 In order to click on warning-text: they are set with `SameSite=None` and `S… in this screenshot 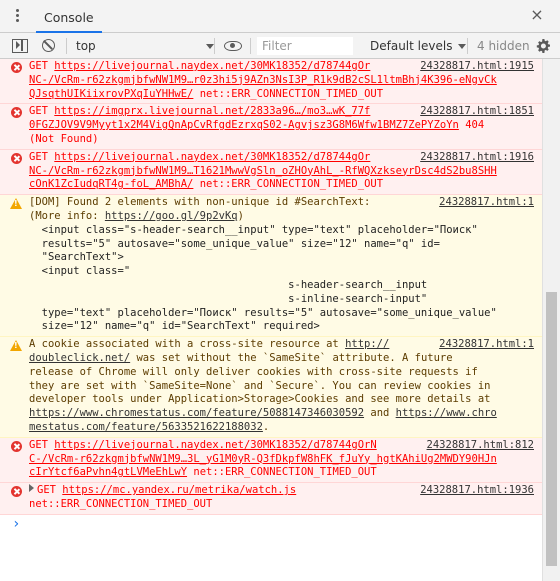, I will do `click(260, 385)`.